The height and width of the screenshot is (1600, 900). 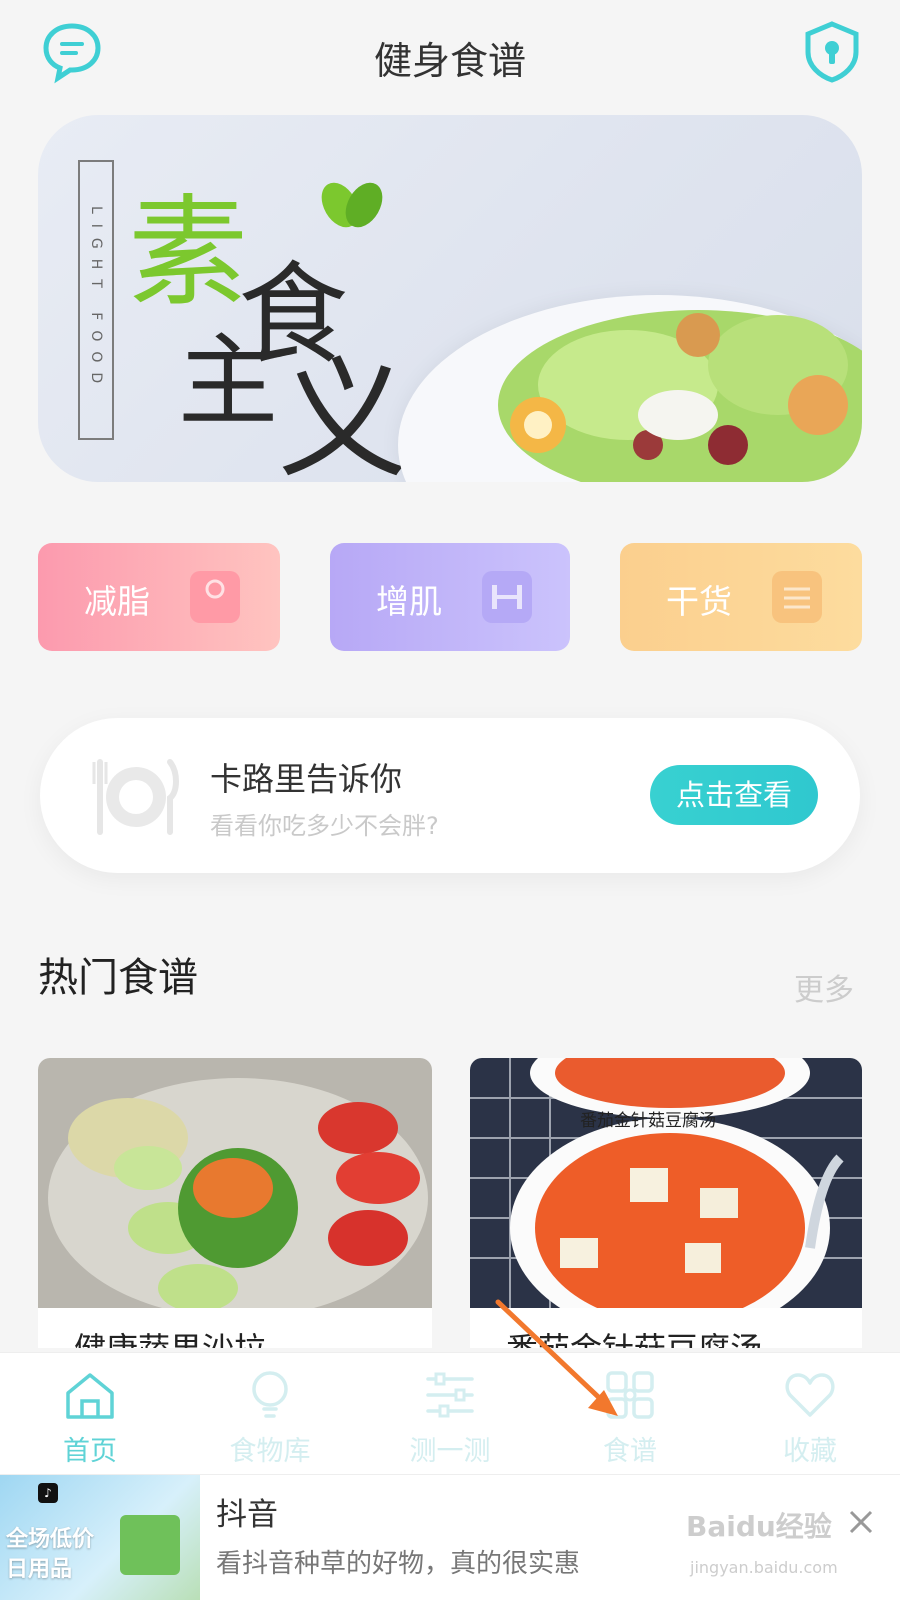 What do you see at coordinates (170, 1336) in the screenshot?
I see `recipe-caption: 健康蔬果沙拉` at bounding box center [170, 1336].